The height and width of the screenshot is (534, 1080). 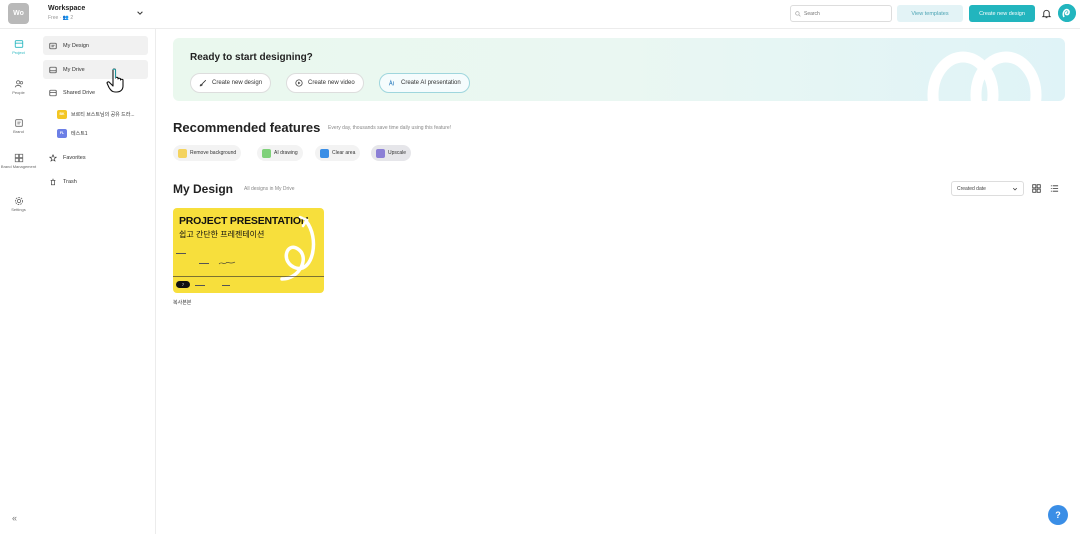 I want to click on sidebar-item-label: My Design, so click(x=76, y=45).